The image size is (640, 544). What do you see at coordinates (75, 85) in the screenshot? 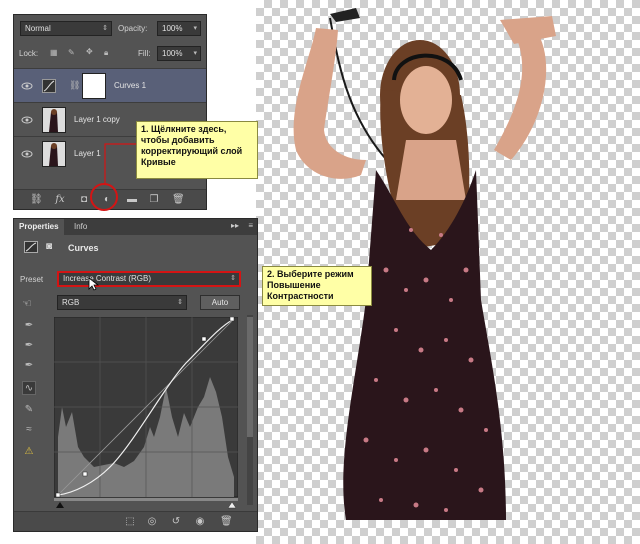
I see `chain-link-icon: ⛓︎` at bounding box center [75, 85].